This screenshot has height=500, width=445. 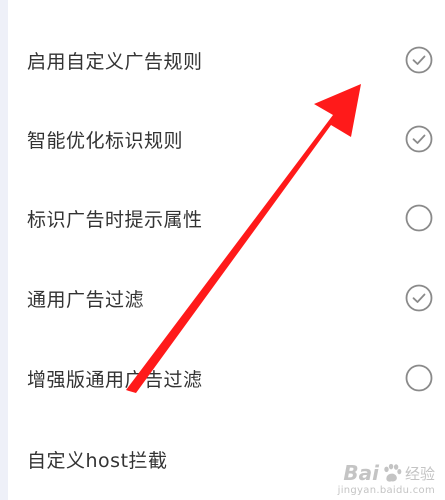 I want to click on watermark-brand-cn: 经验, so click(x=419, y=473).